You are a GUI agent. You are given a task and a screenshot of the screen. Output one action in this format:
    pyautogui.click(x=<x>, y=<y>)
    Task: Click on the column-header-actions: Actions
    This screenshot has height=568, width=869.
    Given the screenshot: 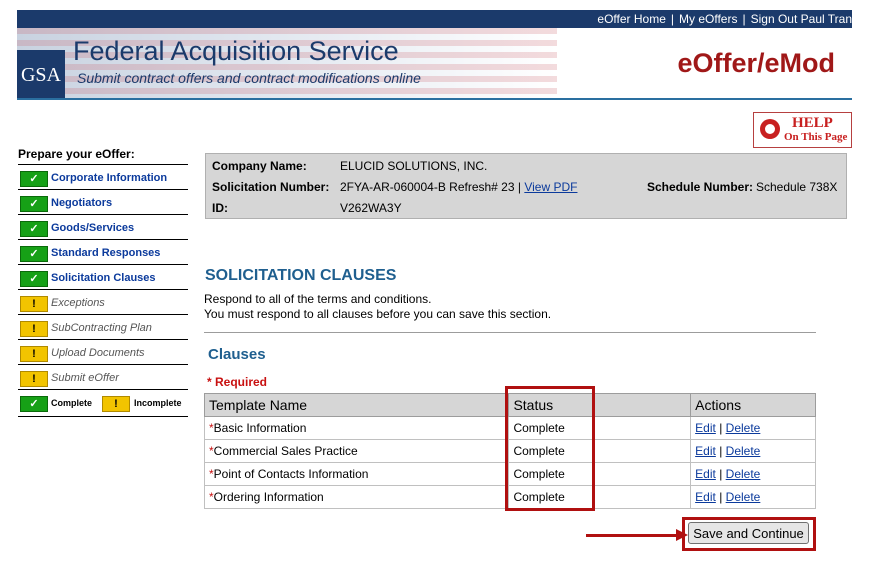 What is the action you would take?
    pyautogui.click(x=753, y=405)
    